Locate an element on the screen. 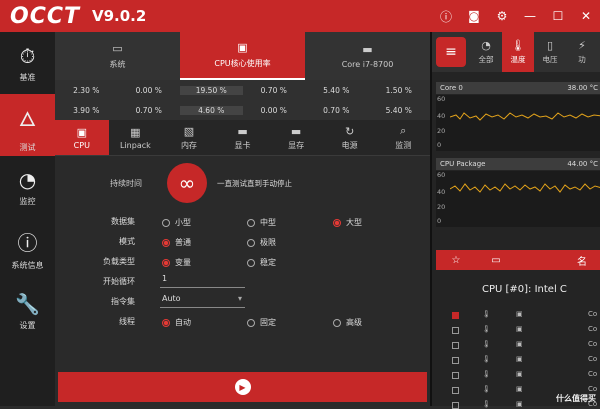 This screenshot has height=409, width=600. mode-label: 模式 is located at coordinates (127, 241).